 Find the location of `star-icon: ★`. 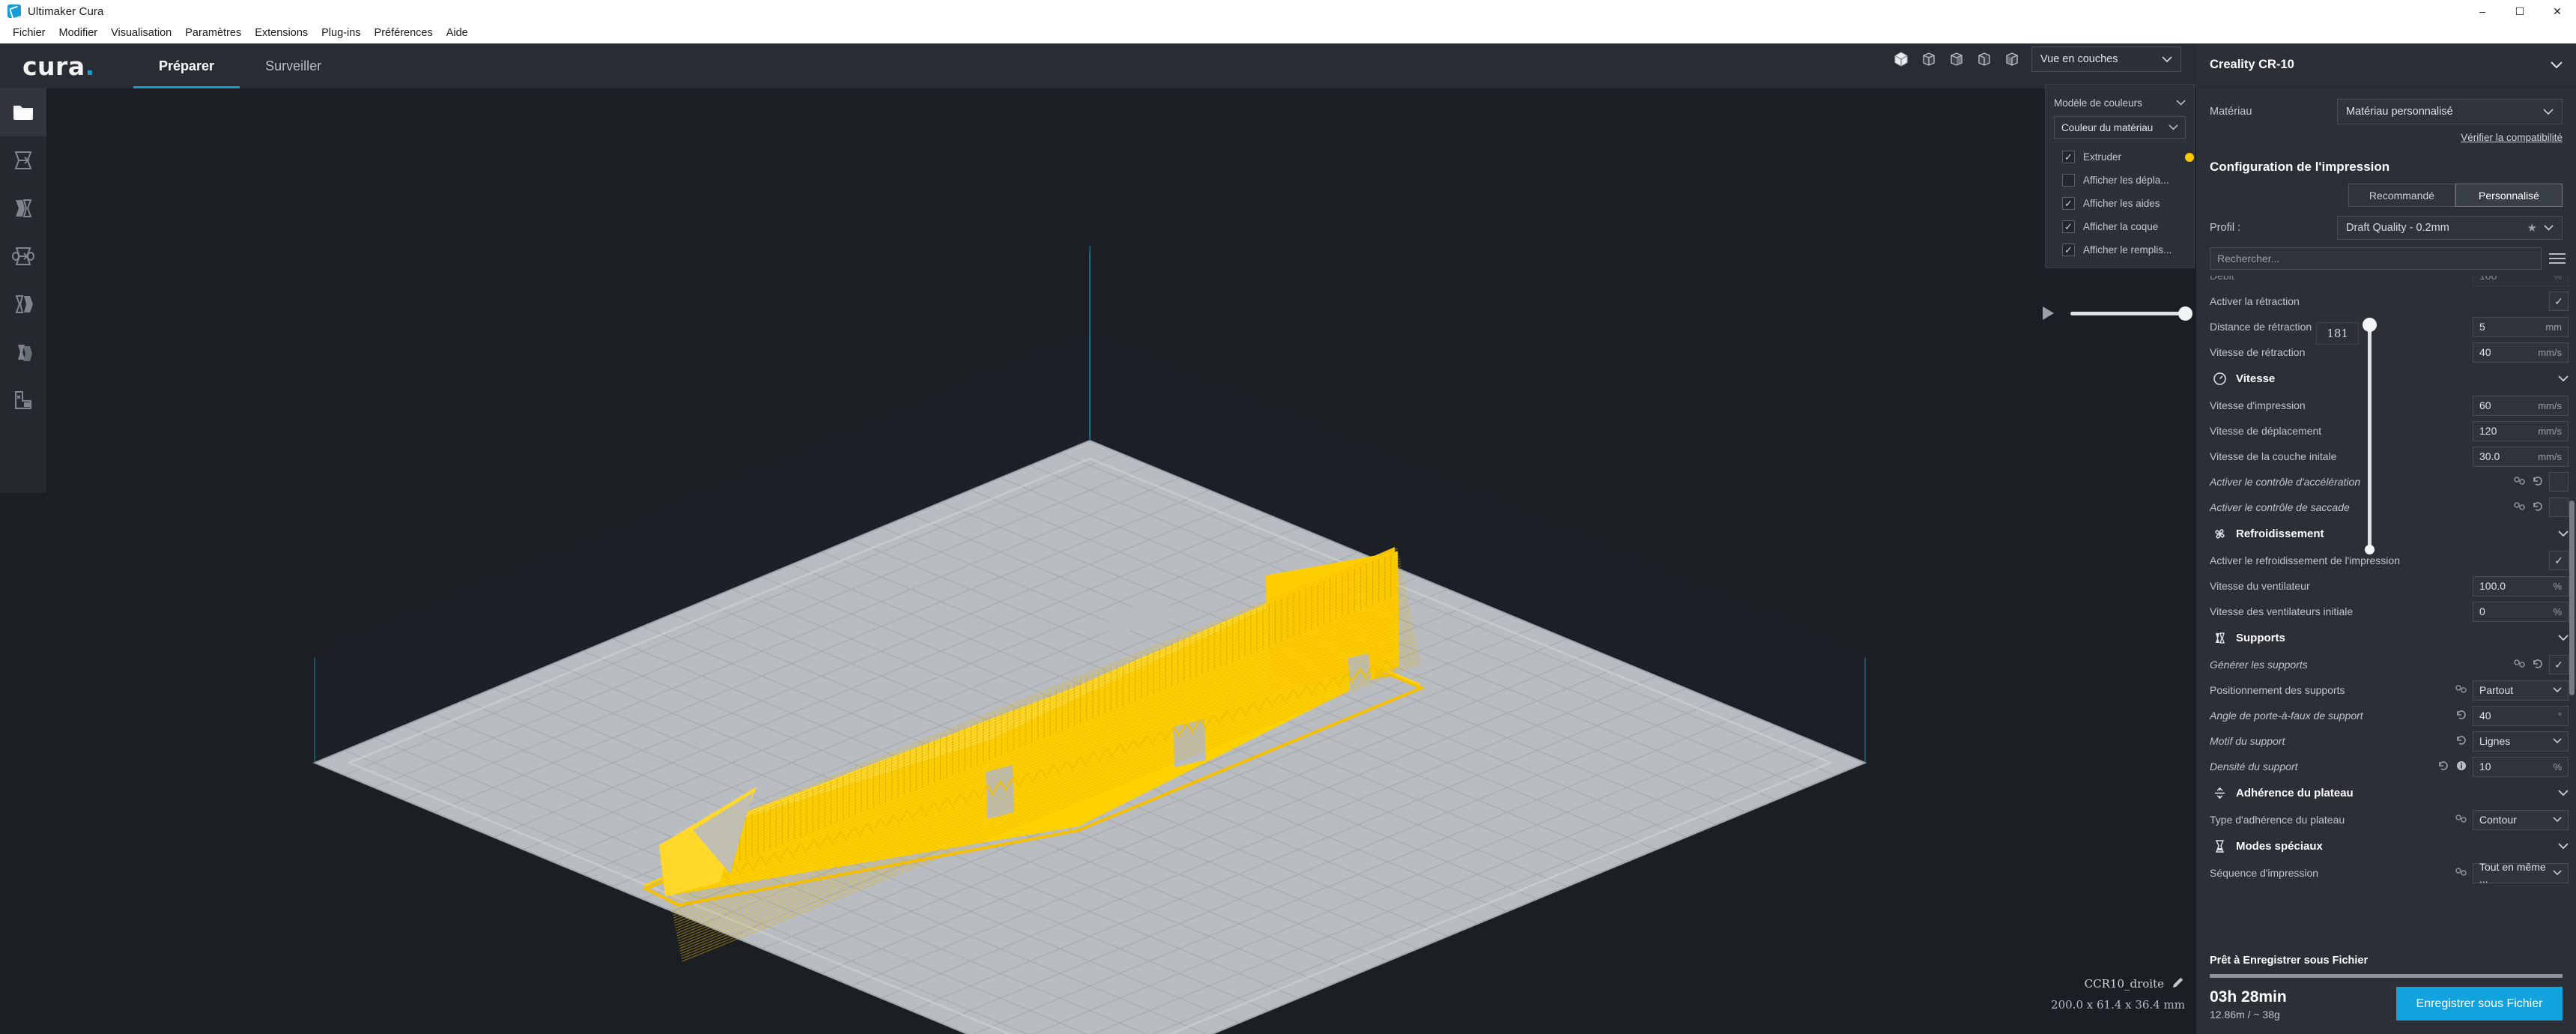

star-icon: ★ is located at coordinates (2532, 229).